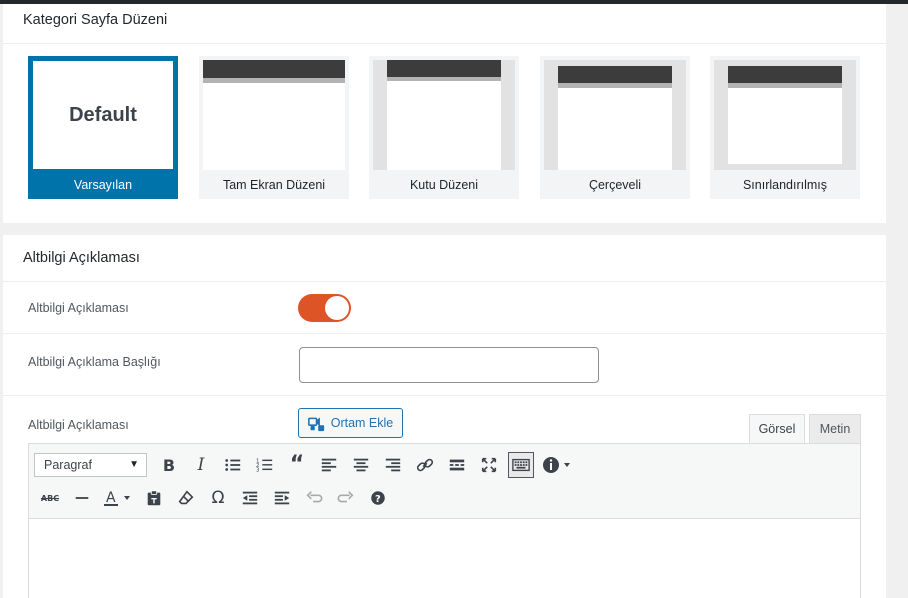  Describe the element at coordinates (134, 464) in the screenshot. I see `chevron-down-icon: ▼` at that location.